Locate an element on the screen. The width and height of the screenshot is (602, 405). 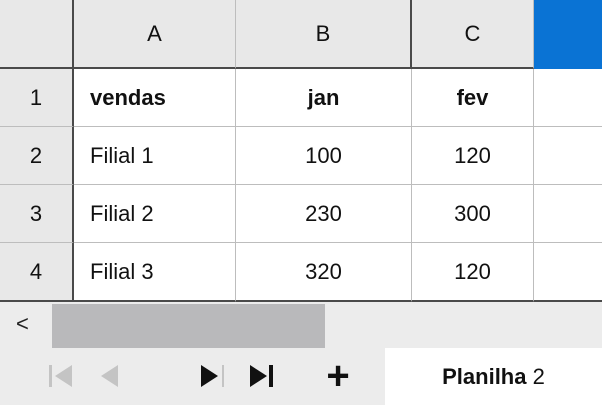
cell-c2: 120 is located at coordinates (473, 156).